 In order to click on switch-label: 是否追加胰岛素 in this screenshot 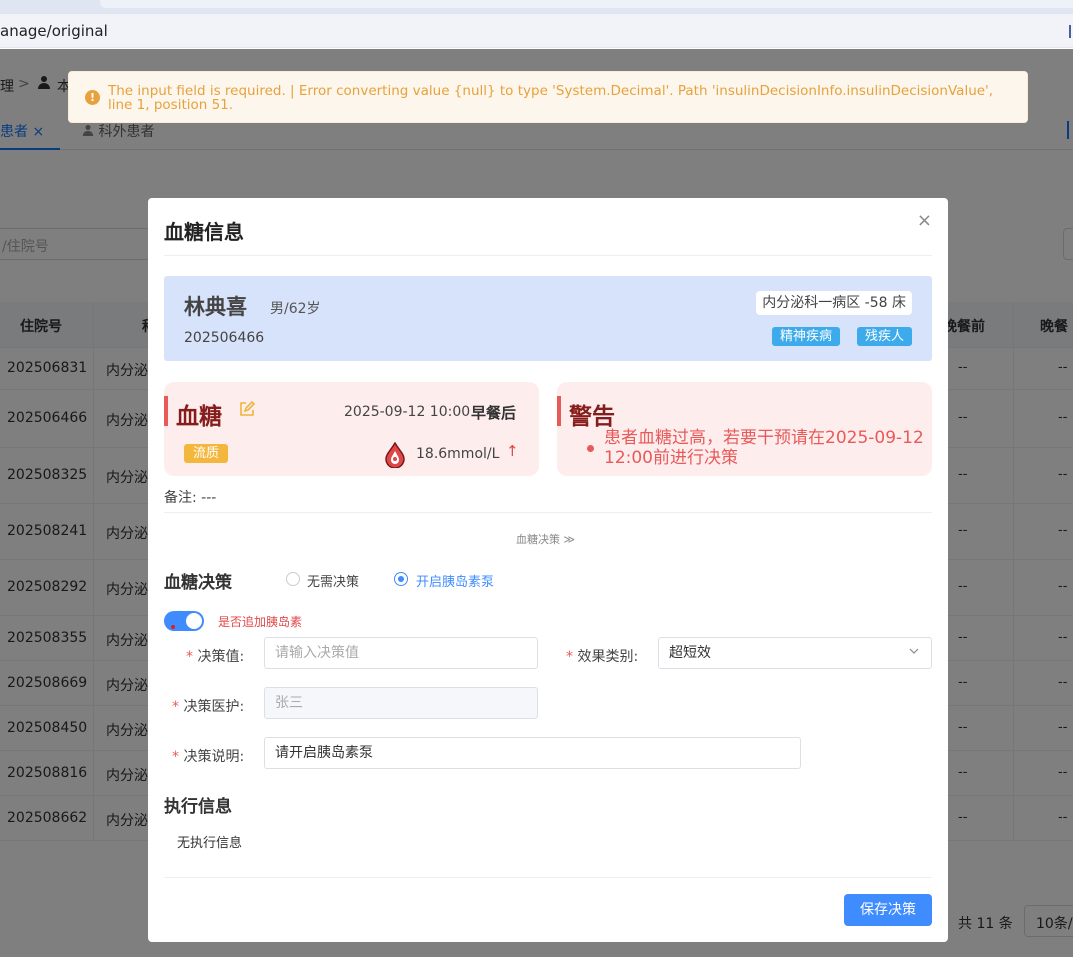, I will do `click(260, 622)`.